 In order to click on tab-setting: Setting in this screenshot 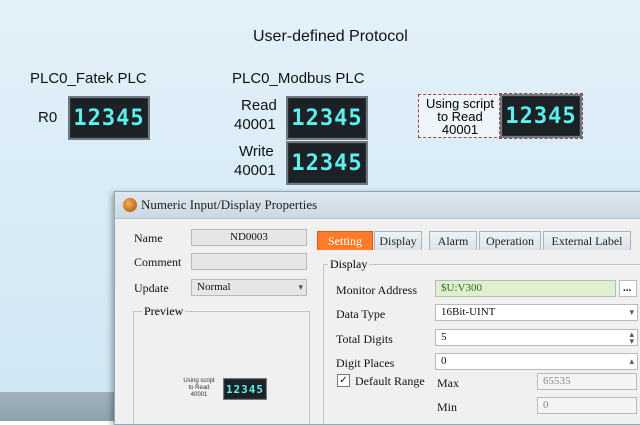, I will do `click(345, 240)`.